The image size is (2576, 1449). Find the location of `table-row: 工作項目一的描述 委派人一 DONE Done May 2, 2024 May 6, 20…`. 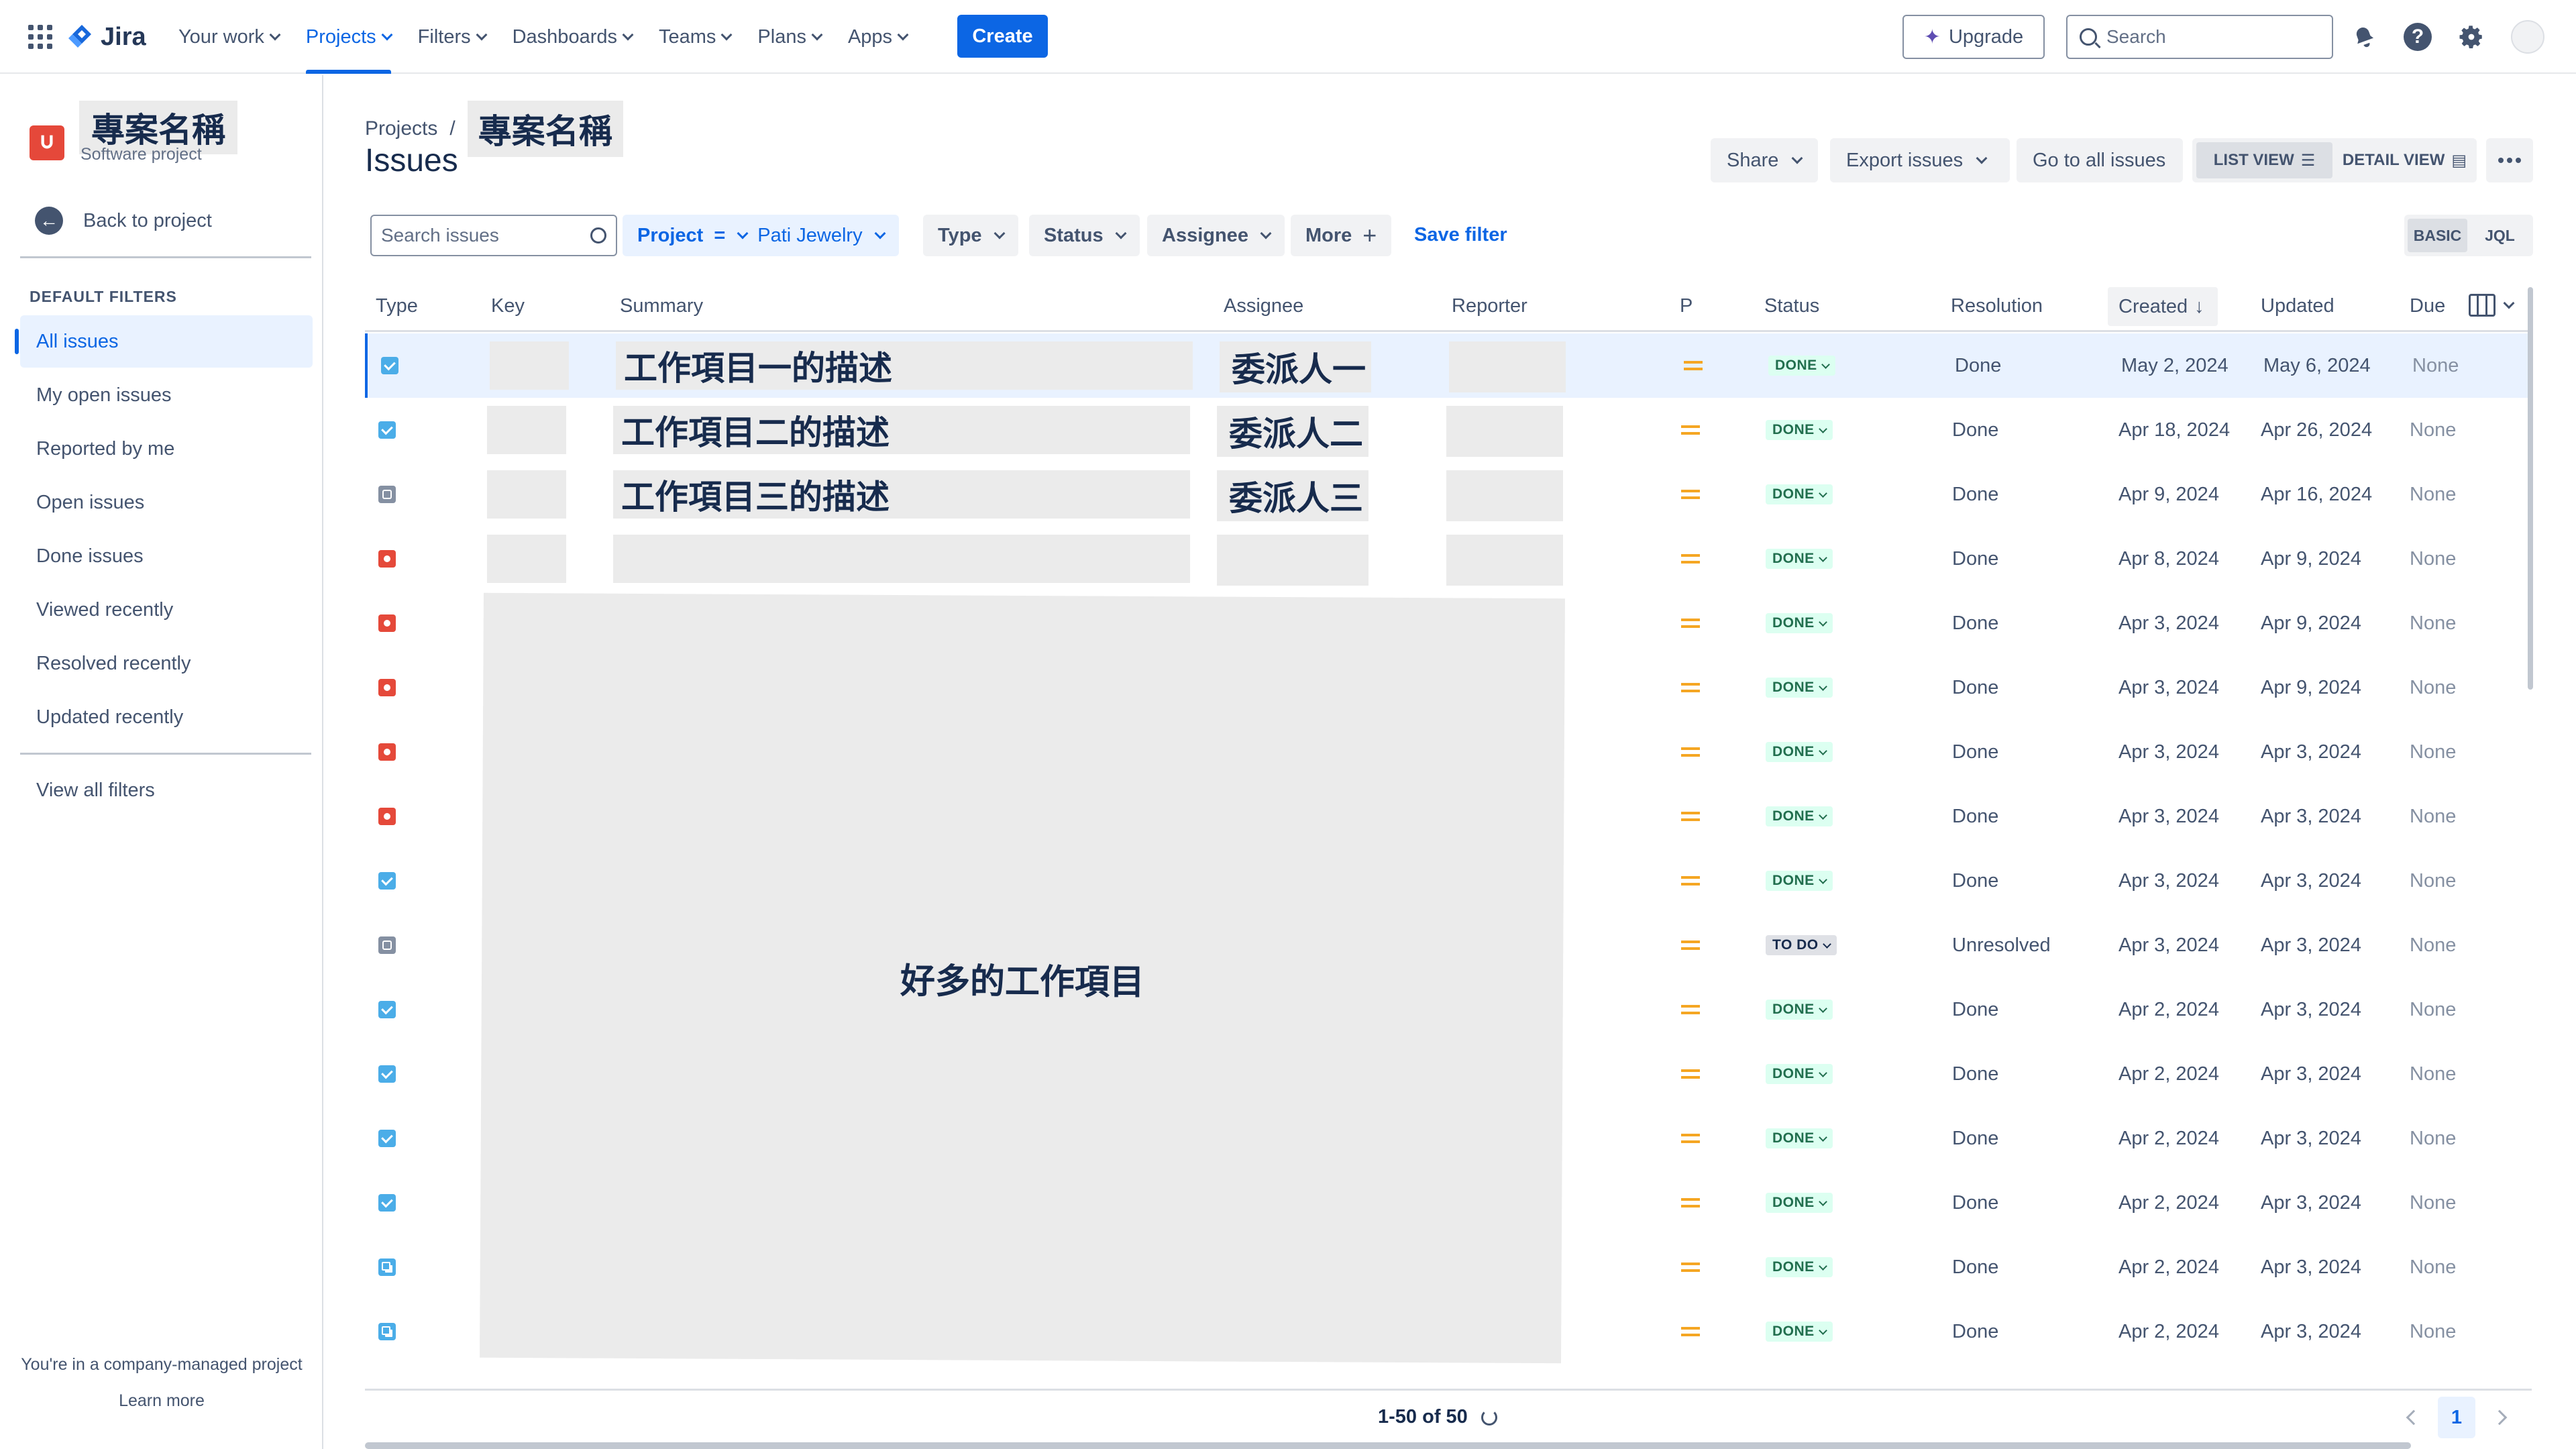

table-row: 工作項目一的描述 委派人一 DONE Done May 2, 2024 May 6, 20… is located at coordinates (1448, 365).